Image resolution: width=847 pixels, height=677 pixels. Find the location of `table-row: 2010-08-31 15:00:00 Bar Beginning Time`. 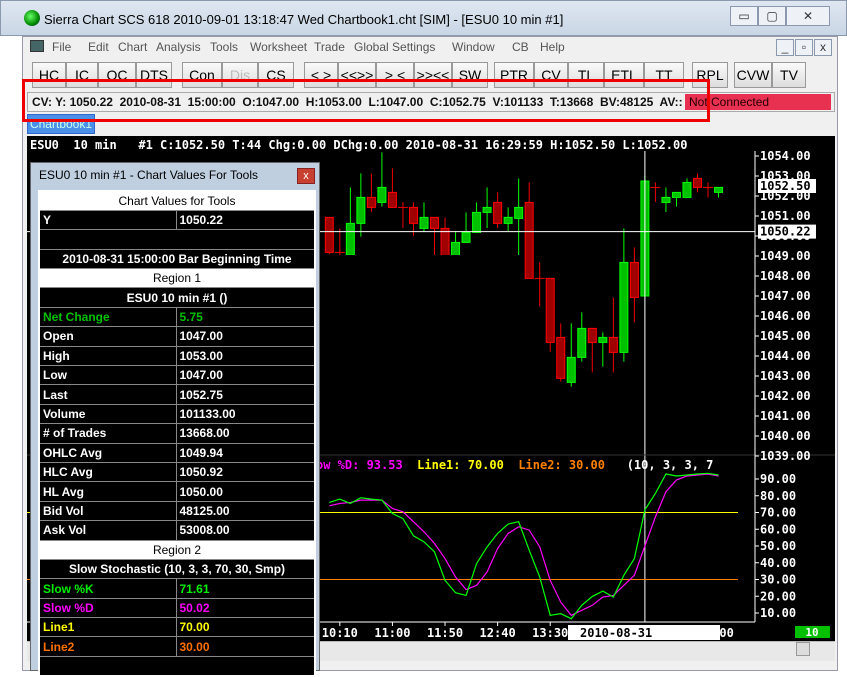

table-row: 2010-08-31 15:00:00 Bar Beginning Time is located at coordinates (177, 259).